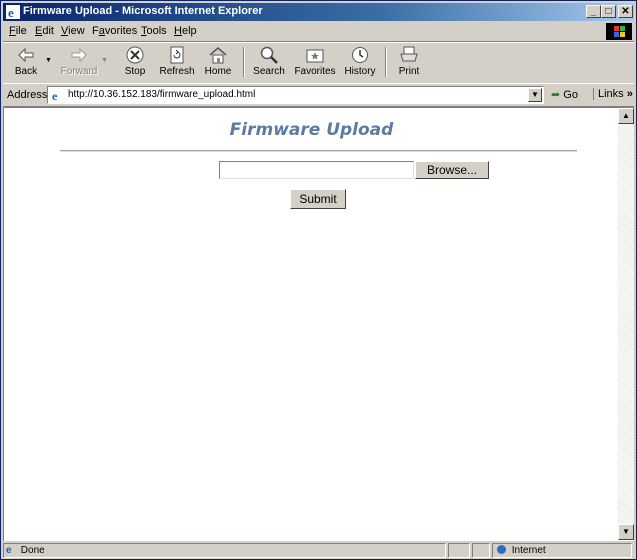 The width and height of the screenshot is (637, 560). I want to click on forward-button: Forward, so click(79, 63).